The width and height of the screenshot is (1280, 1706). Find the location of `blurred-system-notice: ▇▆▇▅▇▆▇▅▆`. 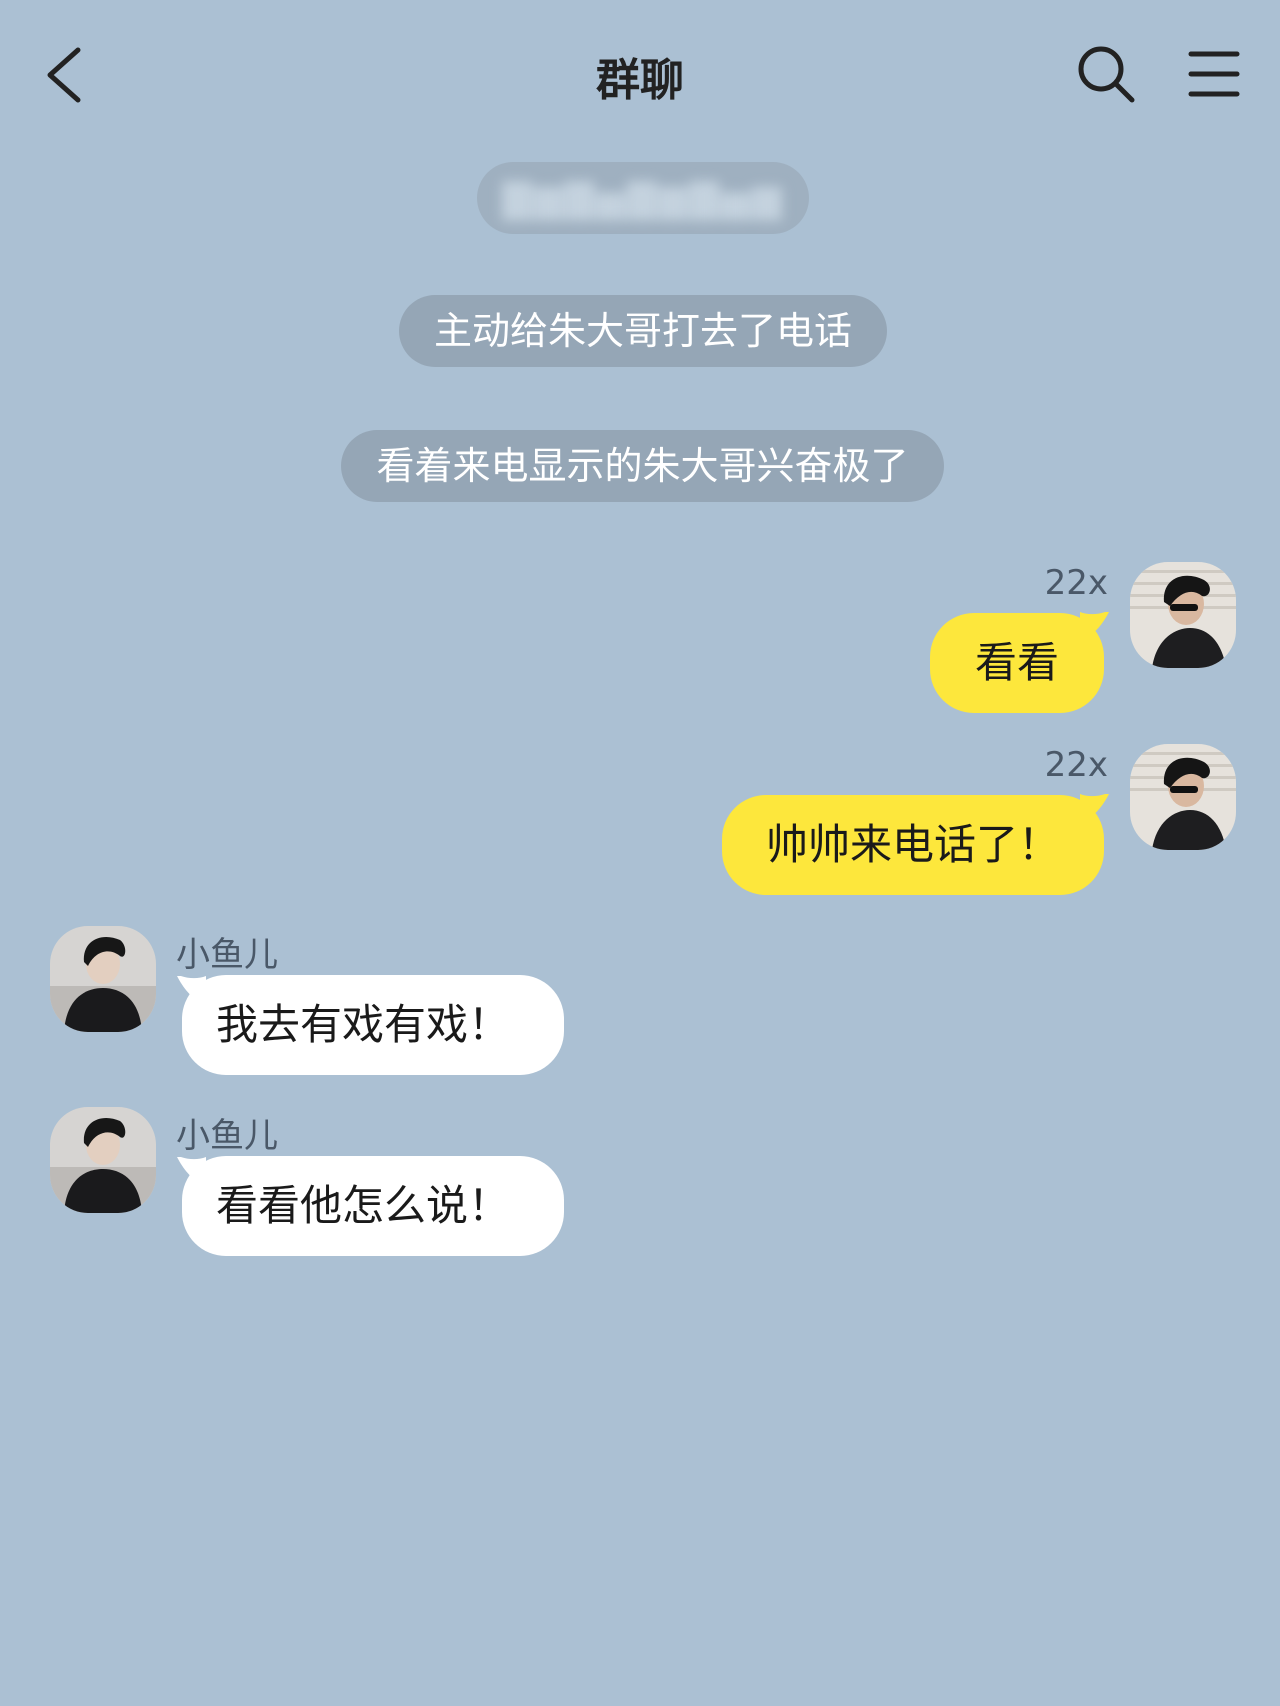

blurred-system-notice: ▇▆▇▅▇▆▇▅▆ is located at coordinates (643, 198).